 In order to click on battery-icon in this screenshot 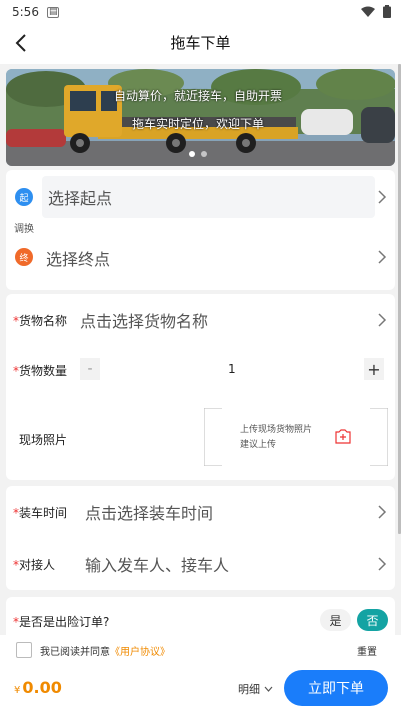, I will do `click(387, 11)`.